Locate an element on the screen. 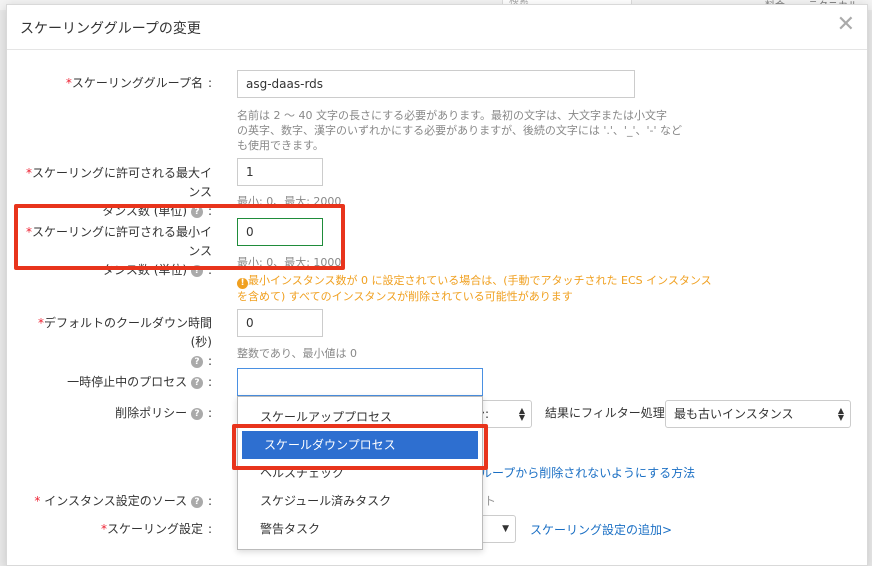  cooldown-hint: 整数であり、最小値は 0 is located at coordinates (297, 353).